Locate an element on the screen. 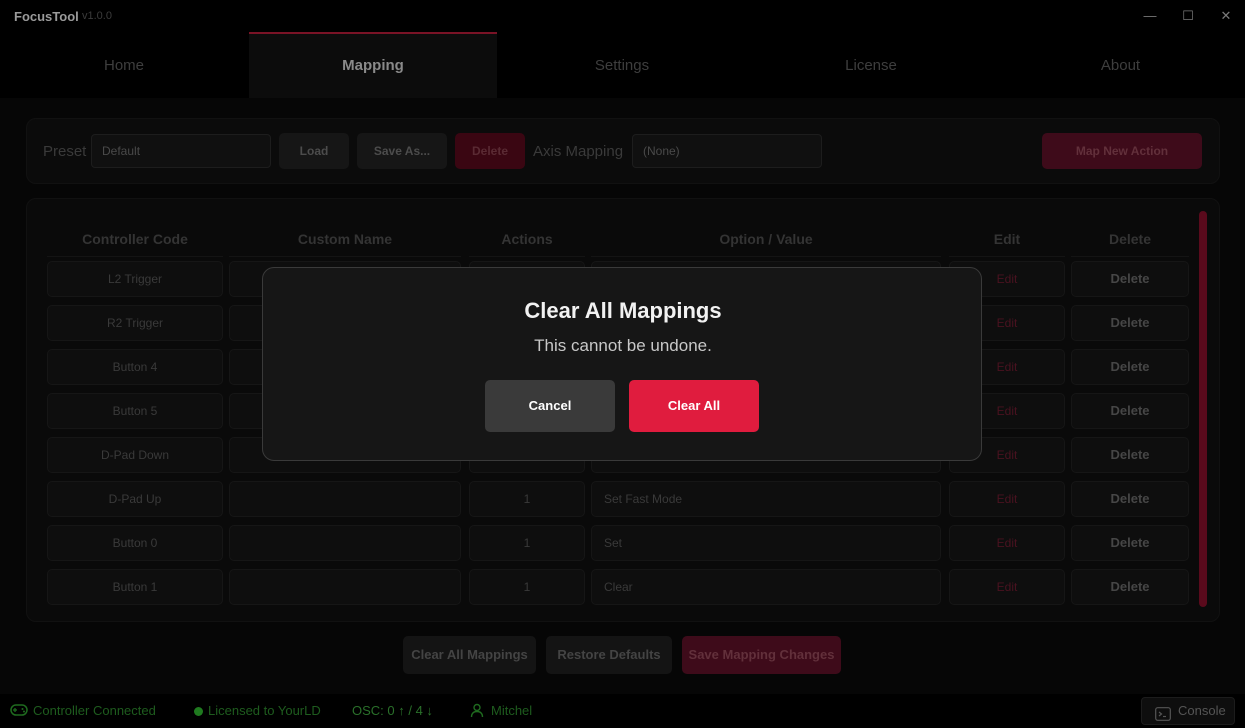 This screenshot has height=728, width=1245. cancel-button: Cancel is located at coordinates (550, 406).